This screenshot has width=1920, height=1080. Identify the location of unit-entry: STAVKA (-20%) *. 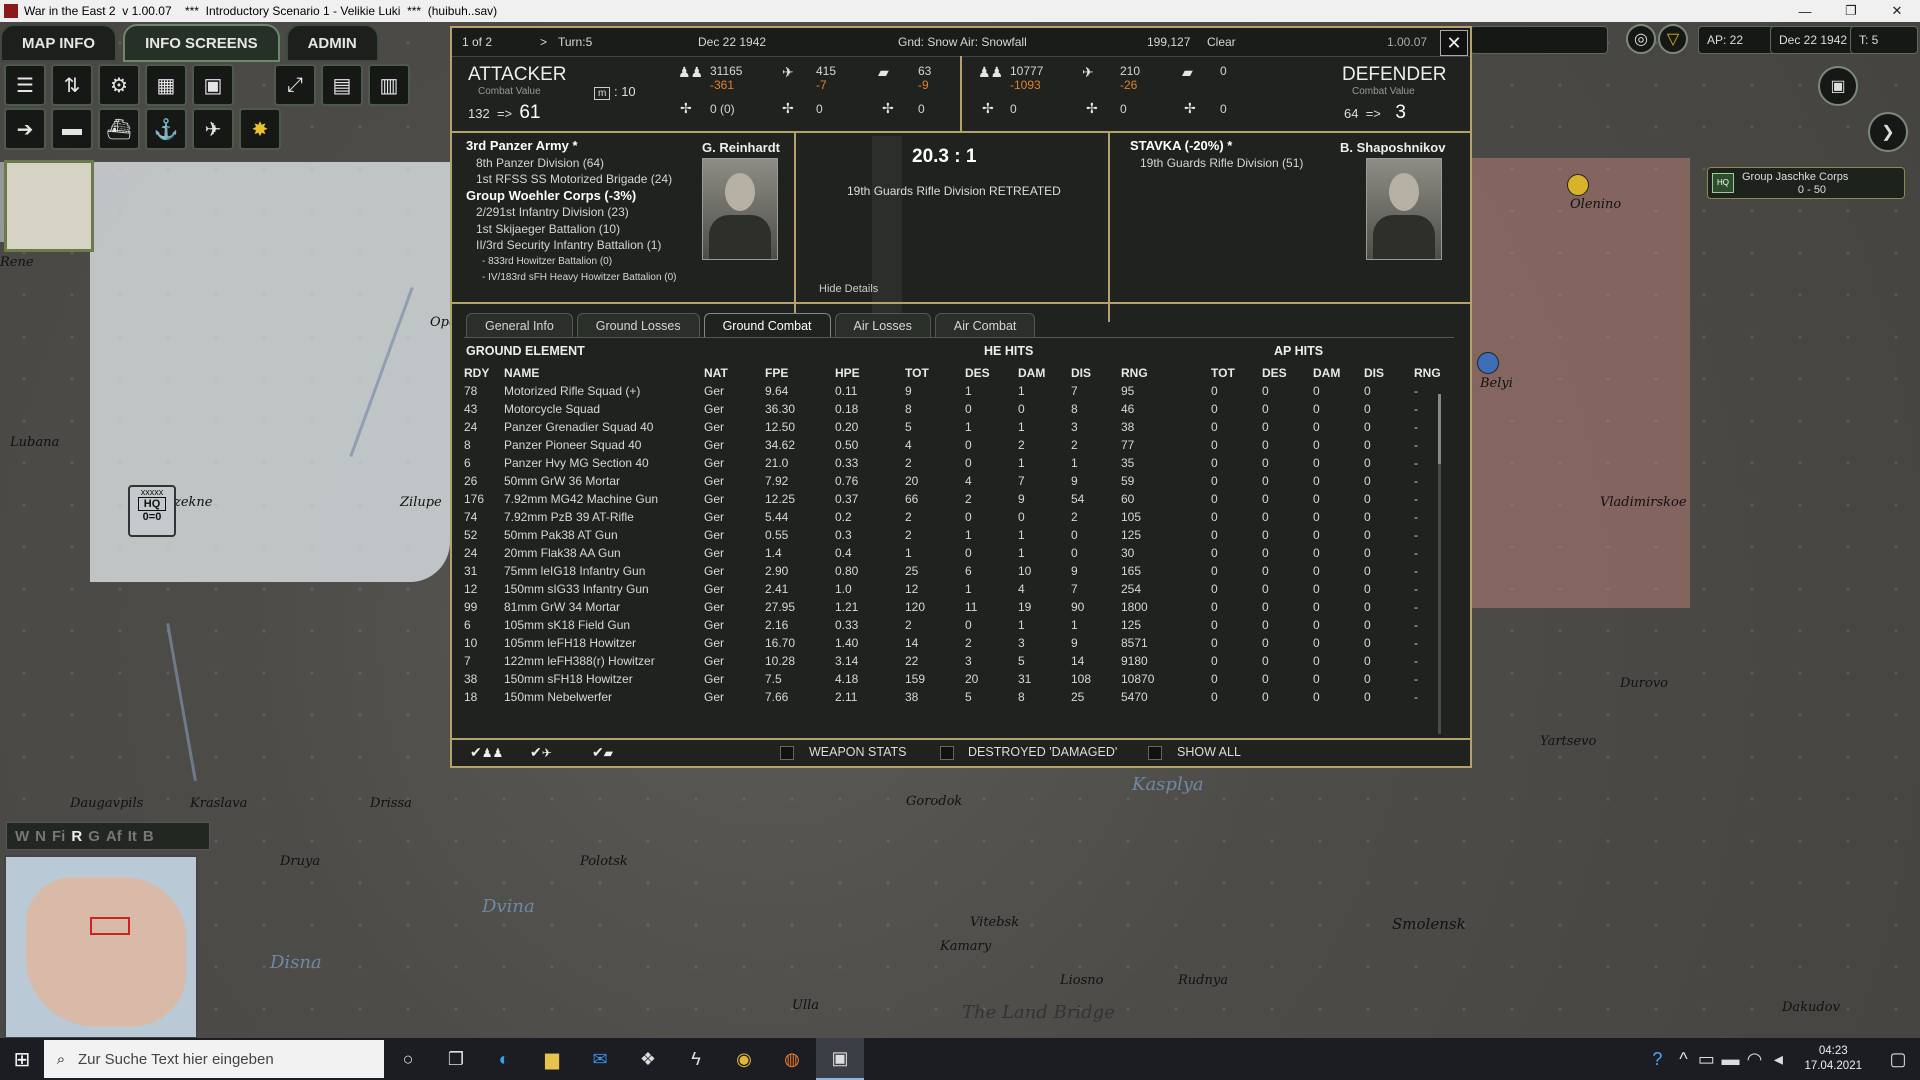
(1216, 146).